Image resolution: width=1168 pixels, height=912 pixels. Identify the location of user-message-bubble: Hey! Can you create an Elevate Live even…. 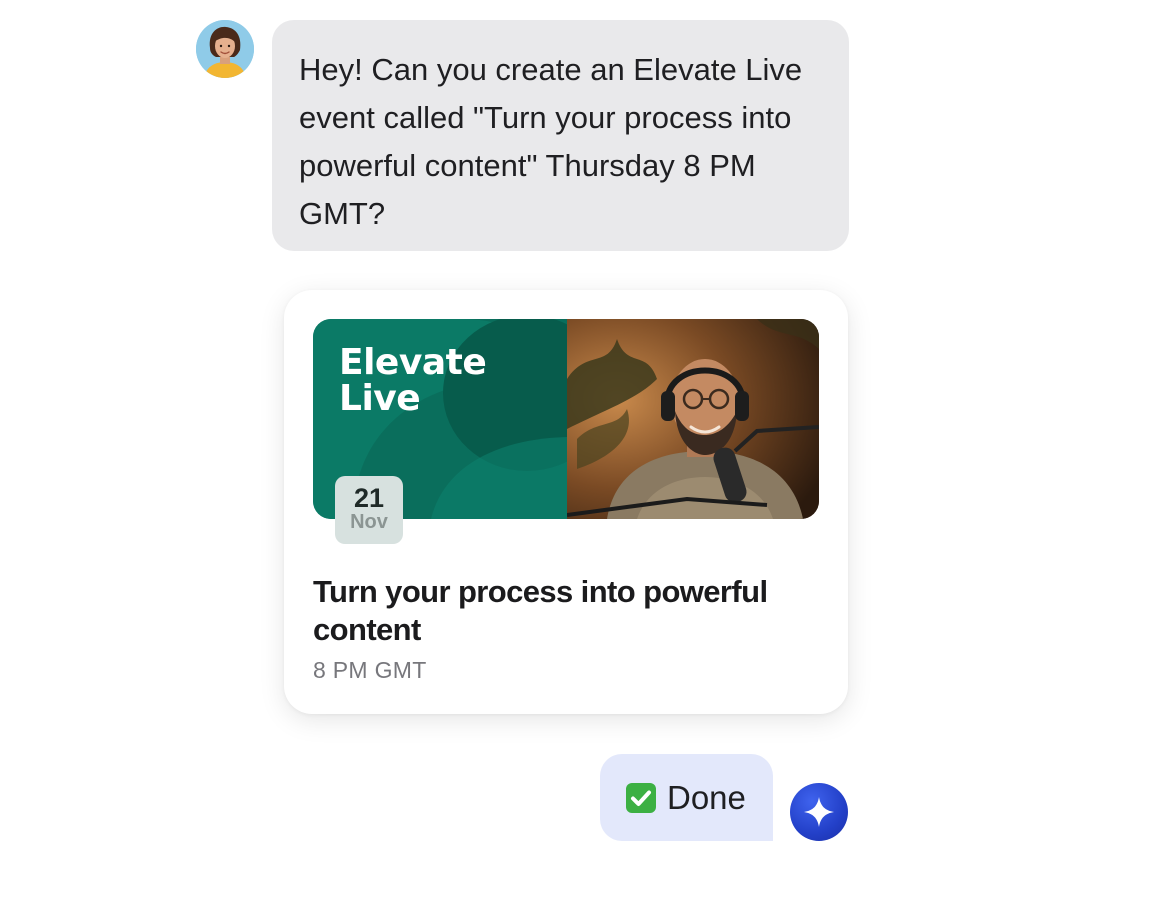
(560, 135).